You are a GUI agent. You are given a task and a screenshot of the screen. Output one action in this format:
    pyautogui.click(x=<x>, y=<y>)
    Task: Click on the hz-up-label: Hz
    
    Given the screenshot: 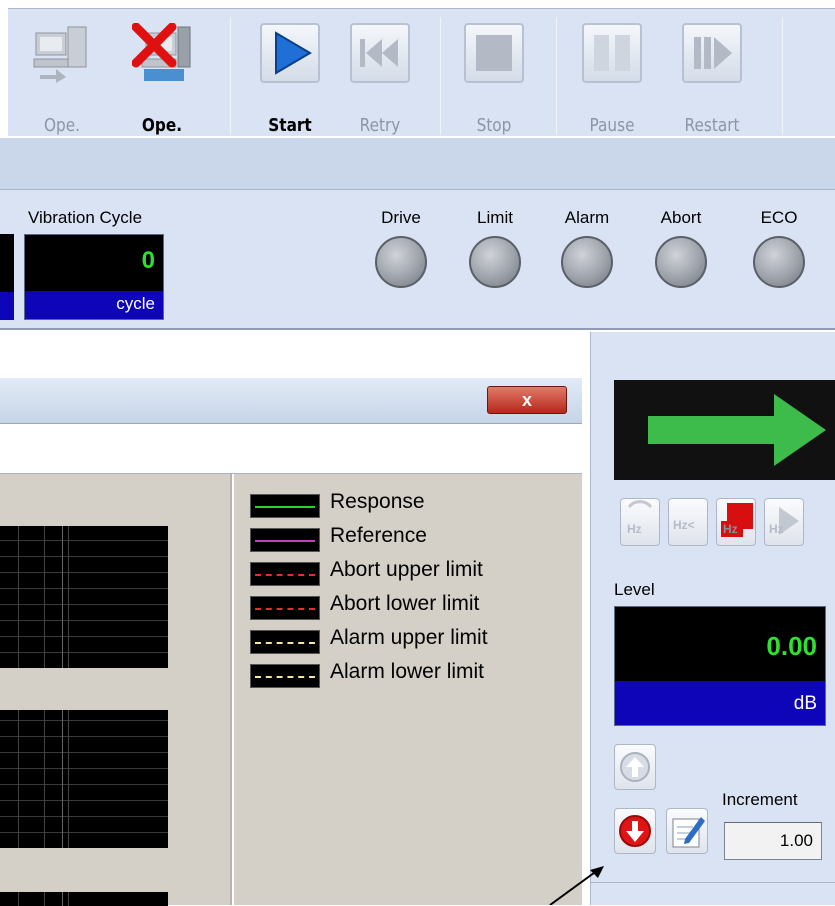 What is the action you would take?
    pyautogui.click(x=776, y=529)
    